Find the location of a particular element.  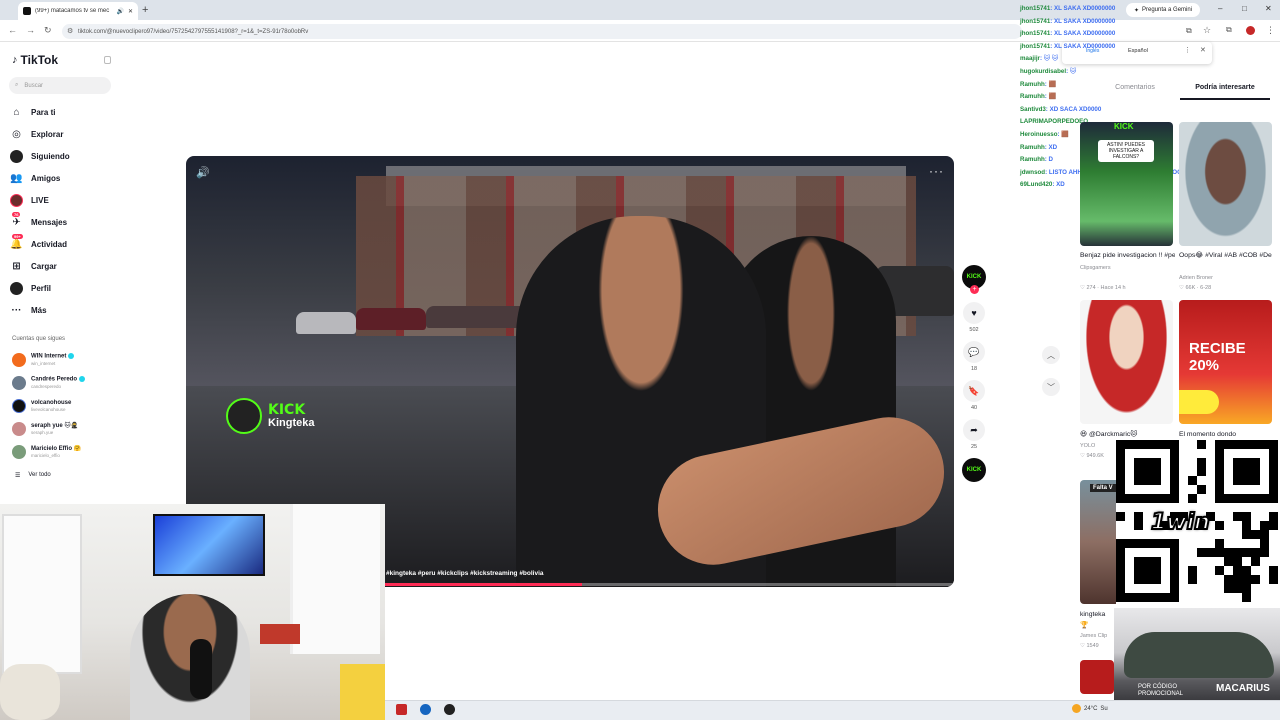

bookmark-icon: 🔖 is located at coordinates (974, 391).